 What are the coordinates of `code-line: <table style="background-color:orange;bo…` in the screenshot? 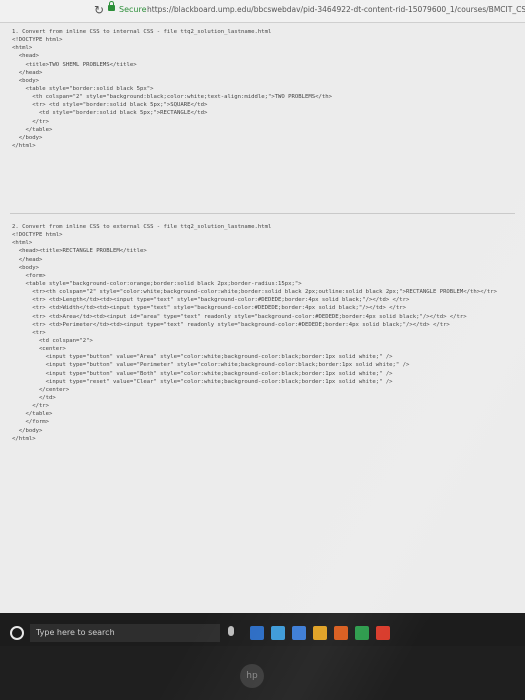 It's located at (157, 283).